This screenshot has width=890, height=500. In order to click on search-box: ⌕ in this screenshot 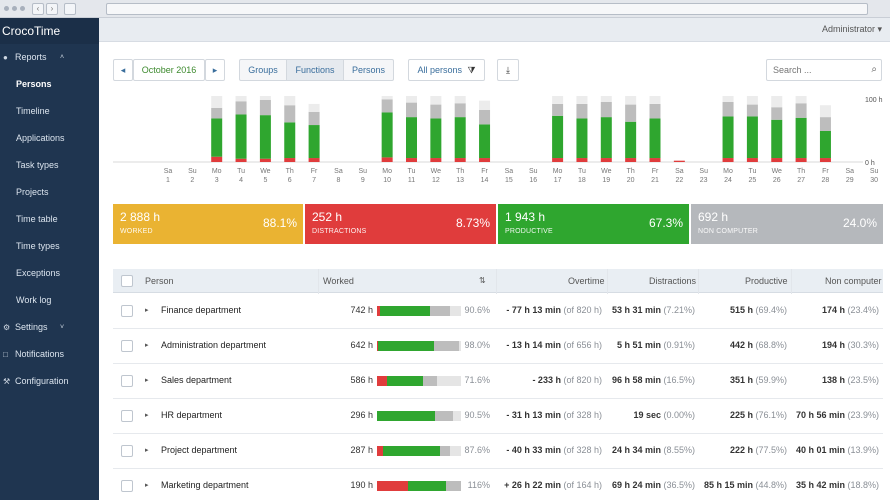, I will do `click(824, 70)`.